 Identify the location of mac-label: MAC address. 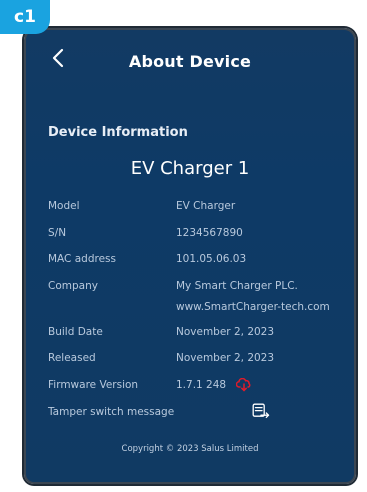
(82, 259).